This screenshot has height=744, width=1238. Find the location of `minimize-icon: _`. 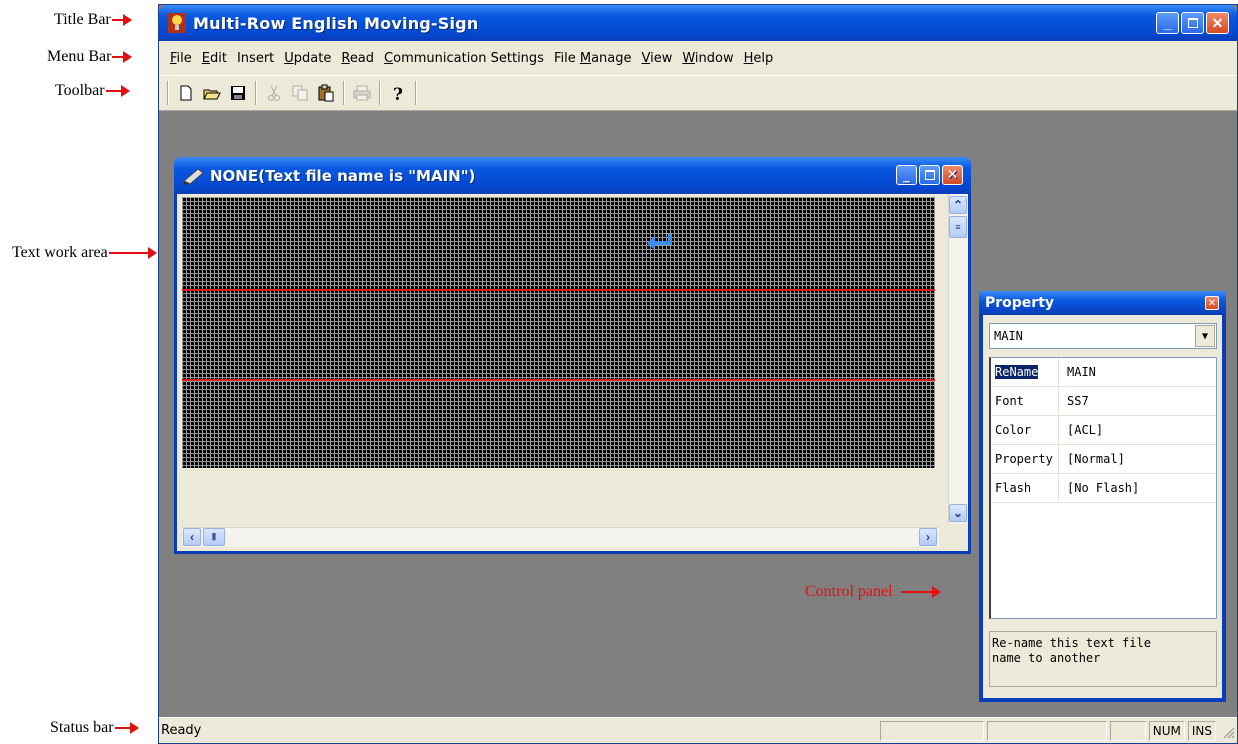

minimize-icon: _ is located at coordinates (1167, 23).